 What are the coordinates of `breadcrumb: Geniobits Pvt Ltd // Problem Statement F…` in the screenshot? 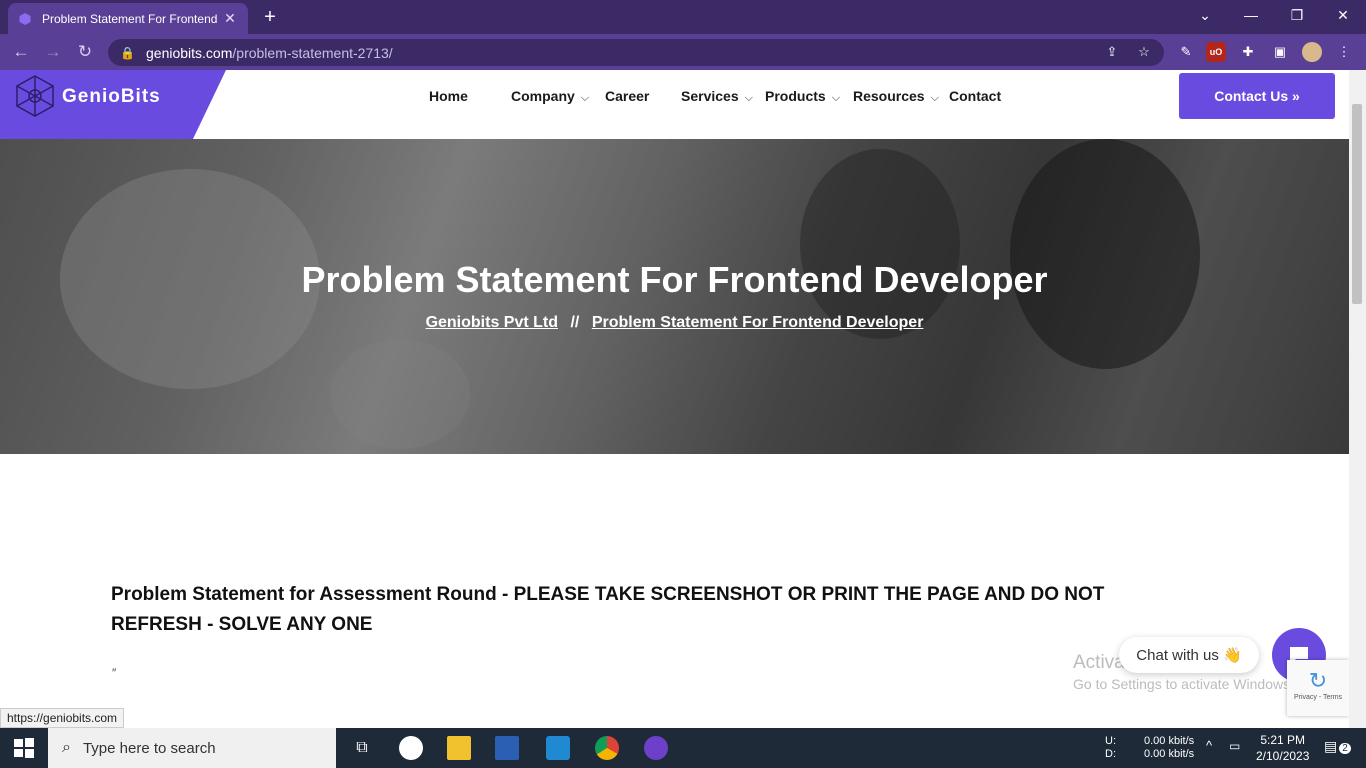 It's located at (674, 323).